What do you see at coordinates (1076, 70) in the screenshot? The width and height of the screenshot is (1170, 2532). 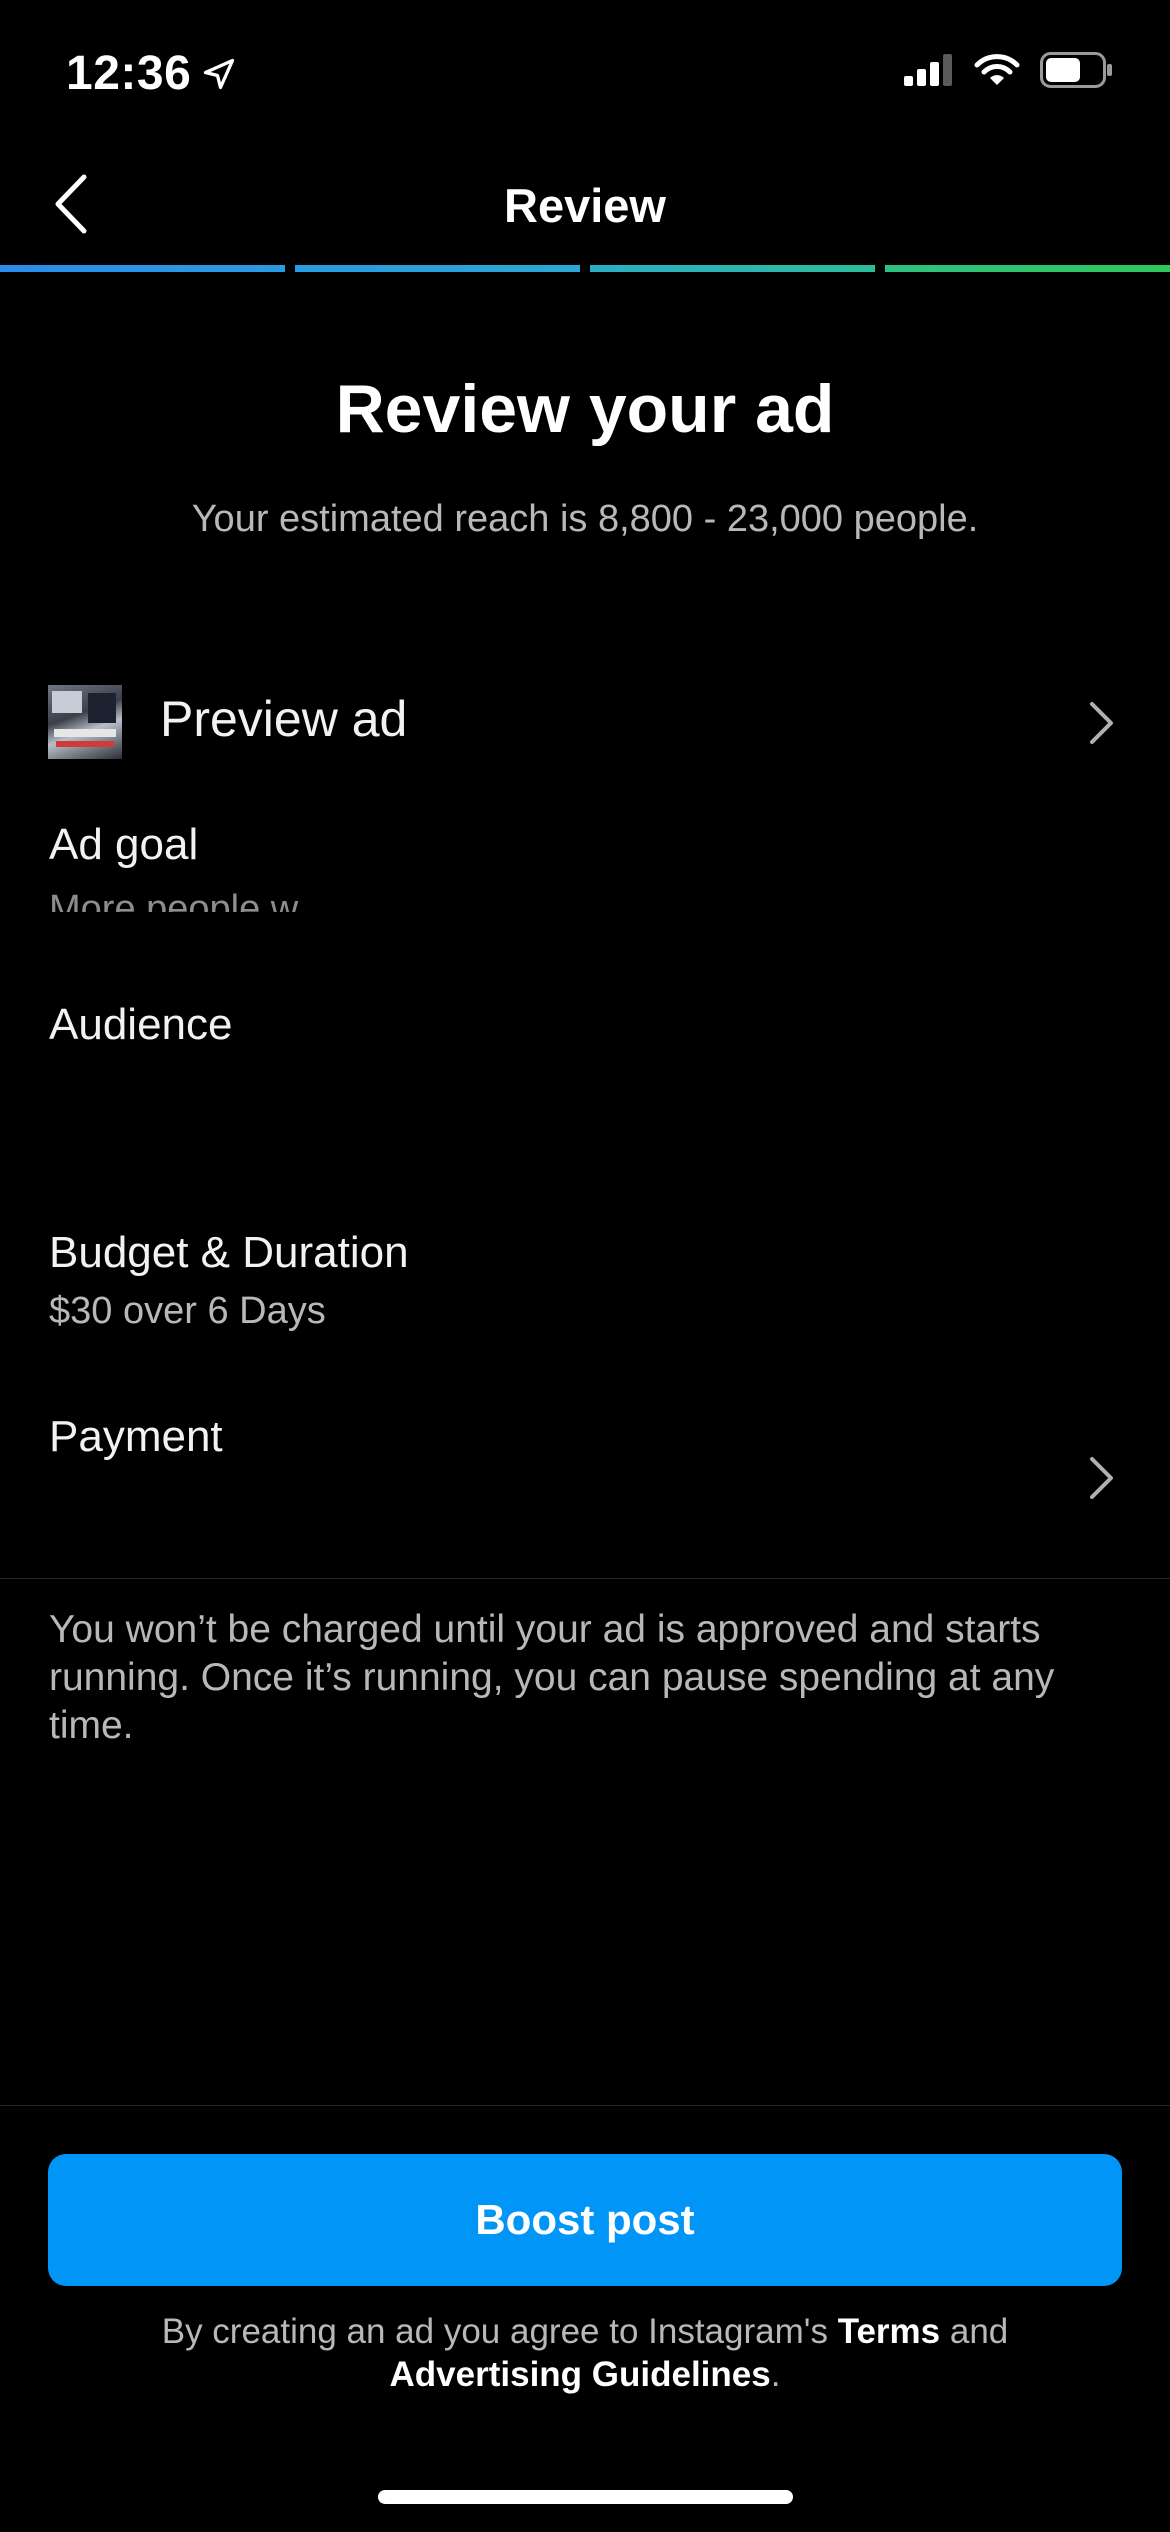 I see `battery-icon` at bounding box center [1076, 70].